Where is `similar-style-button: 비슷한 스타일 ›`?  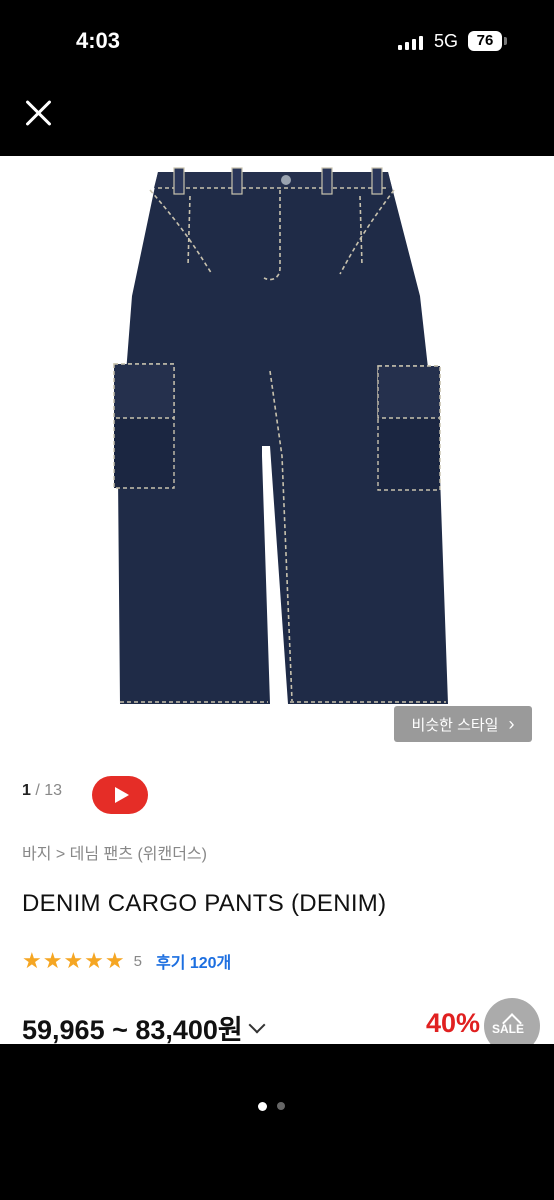 similar-style-button: 비슷한 스타일 › is located at coordinates (463, 724).